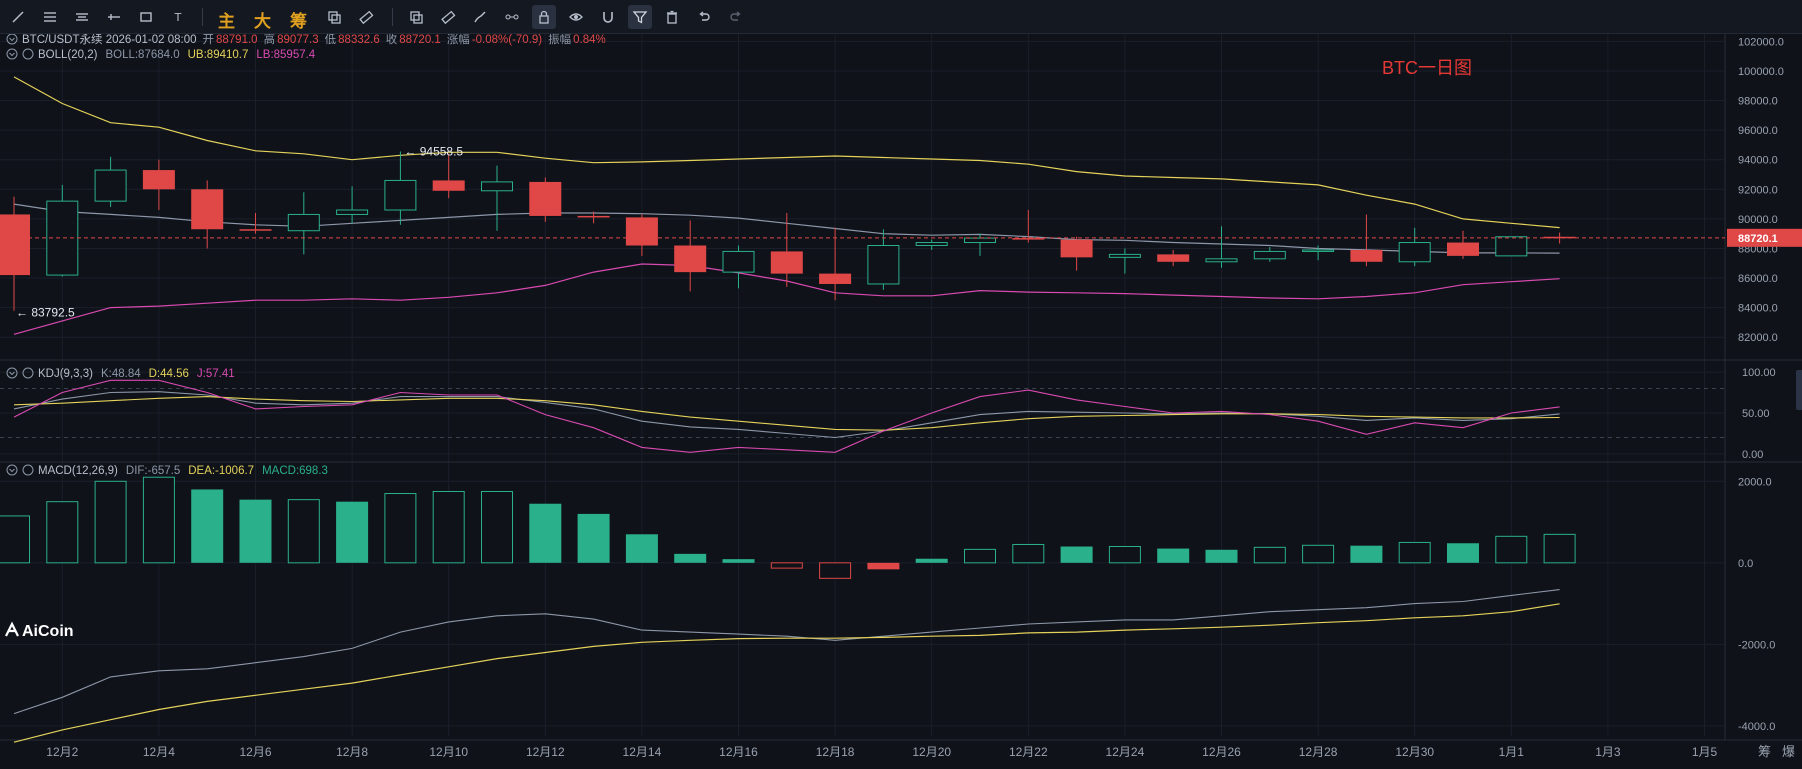 This screenshot has height=769, width=1802. What do you see at coordinates (1318, 752) in the screenshot?
I see `x-tick-label: 12月28` at bounding box center [1318, 752].